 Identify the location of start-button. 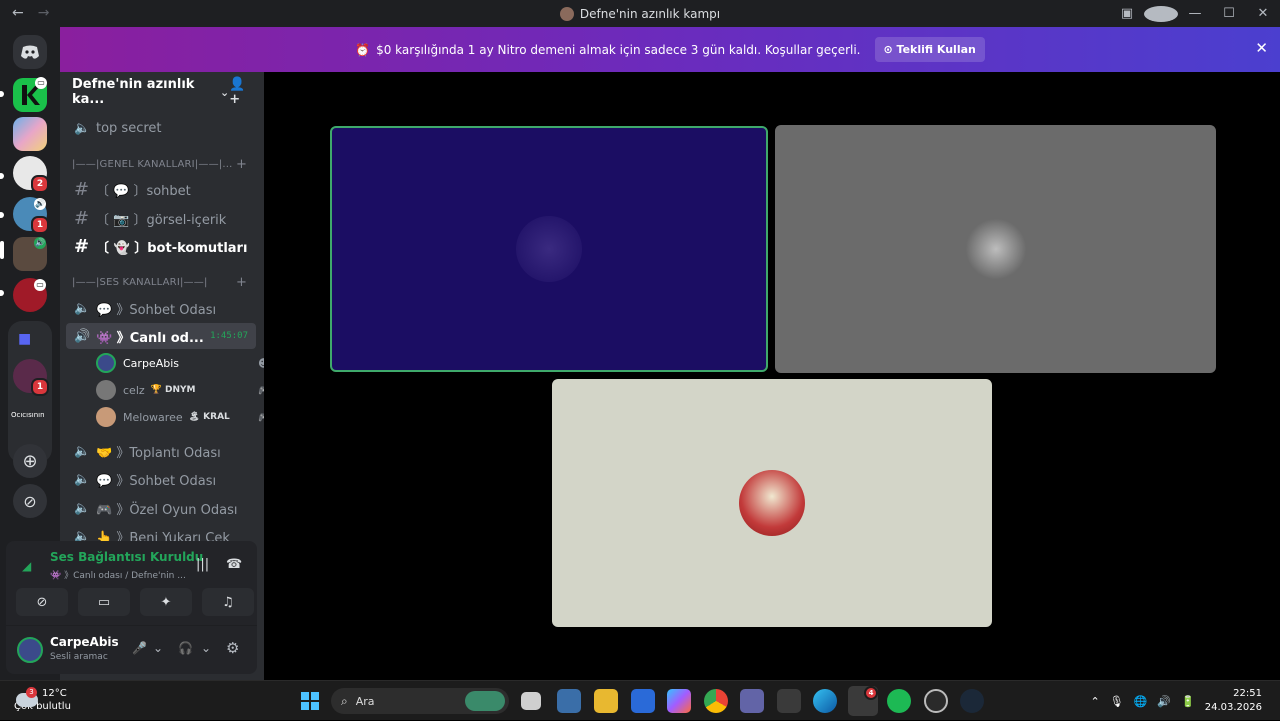
(310, 701).